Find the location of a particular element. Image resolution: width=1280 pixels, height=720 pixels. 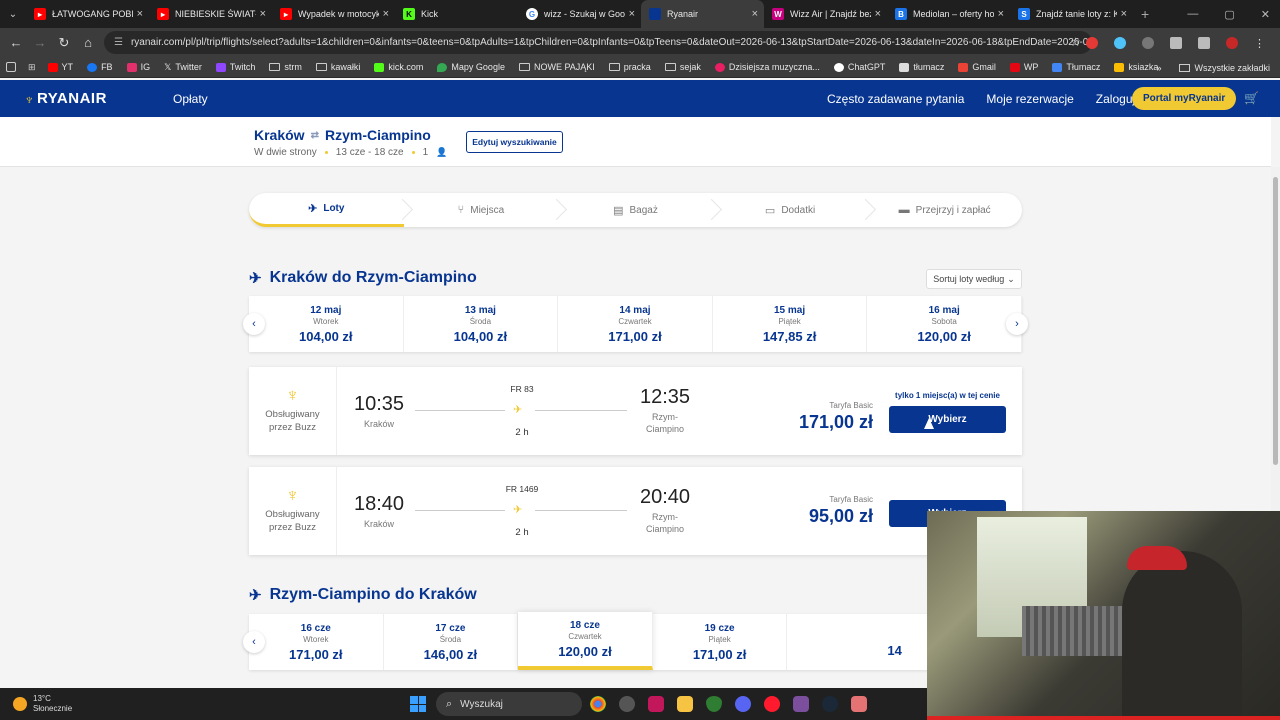

chevron-right-icon: › is located at coordinates (1017, 324).